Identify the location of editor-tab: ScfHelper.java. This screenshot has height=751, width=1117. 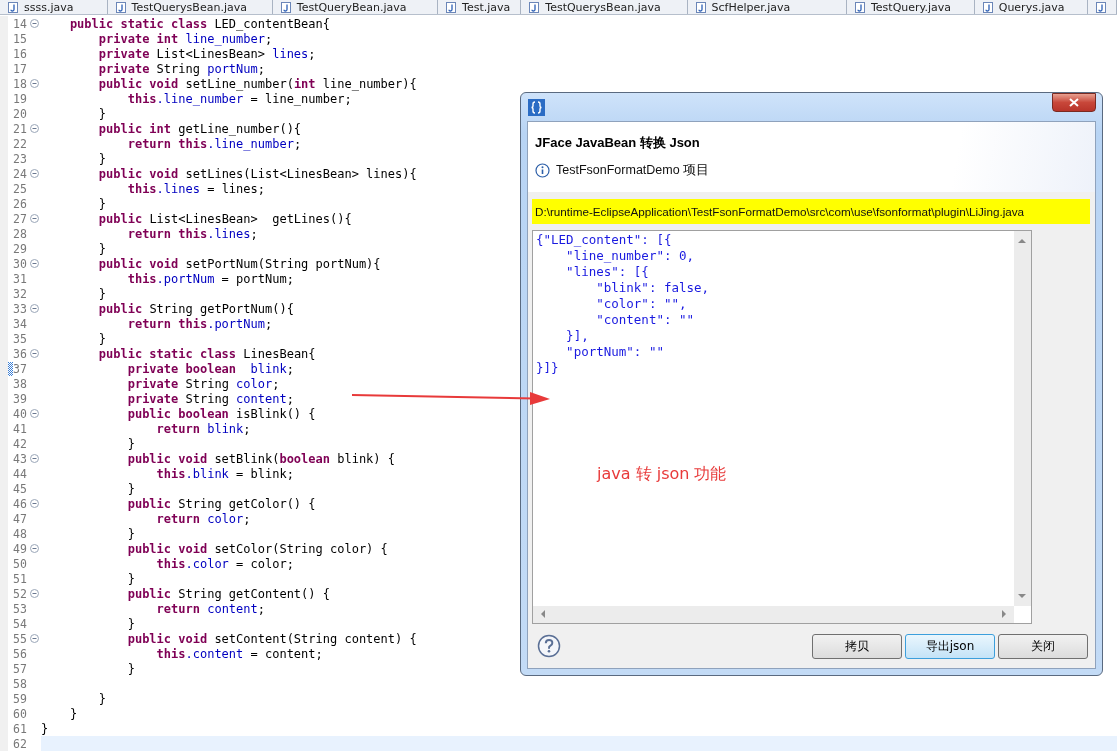
(767, 7).